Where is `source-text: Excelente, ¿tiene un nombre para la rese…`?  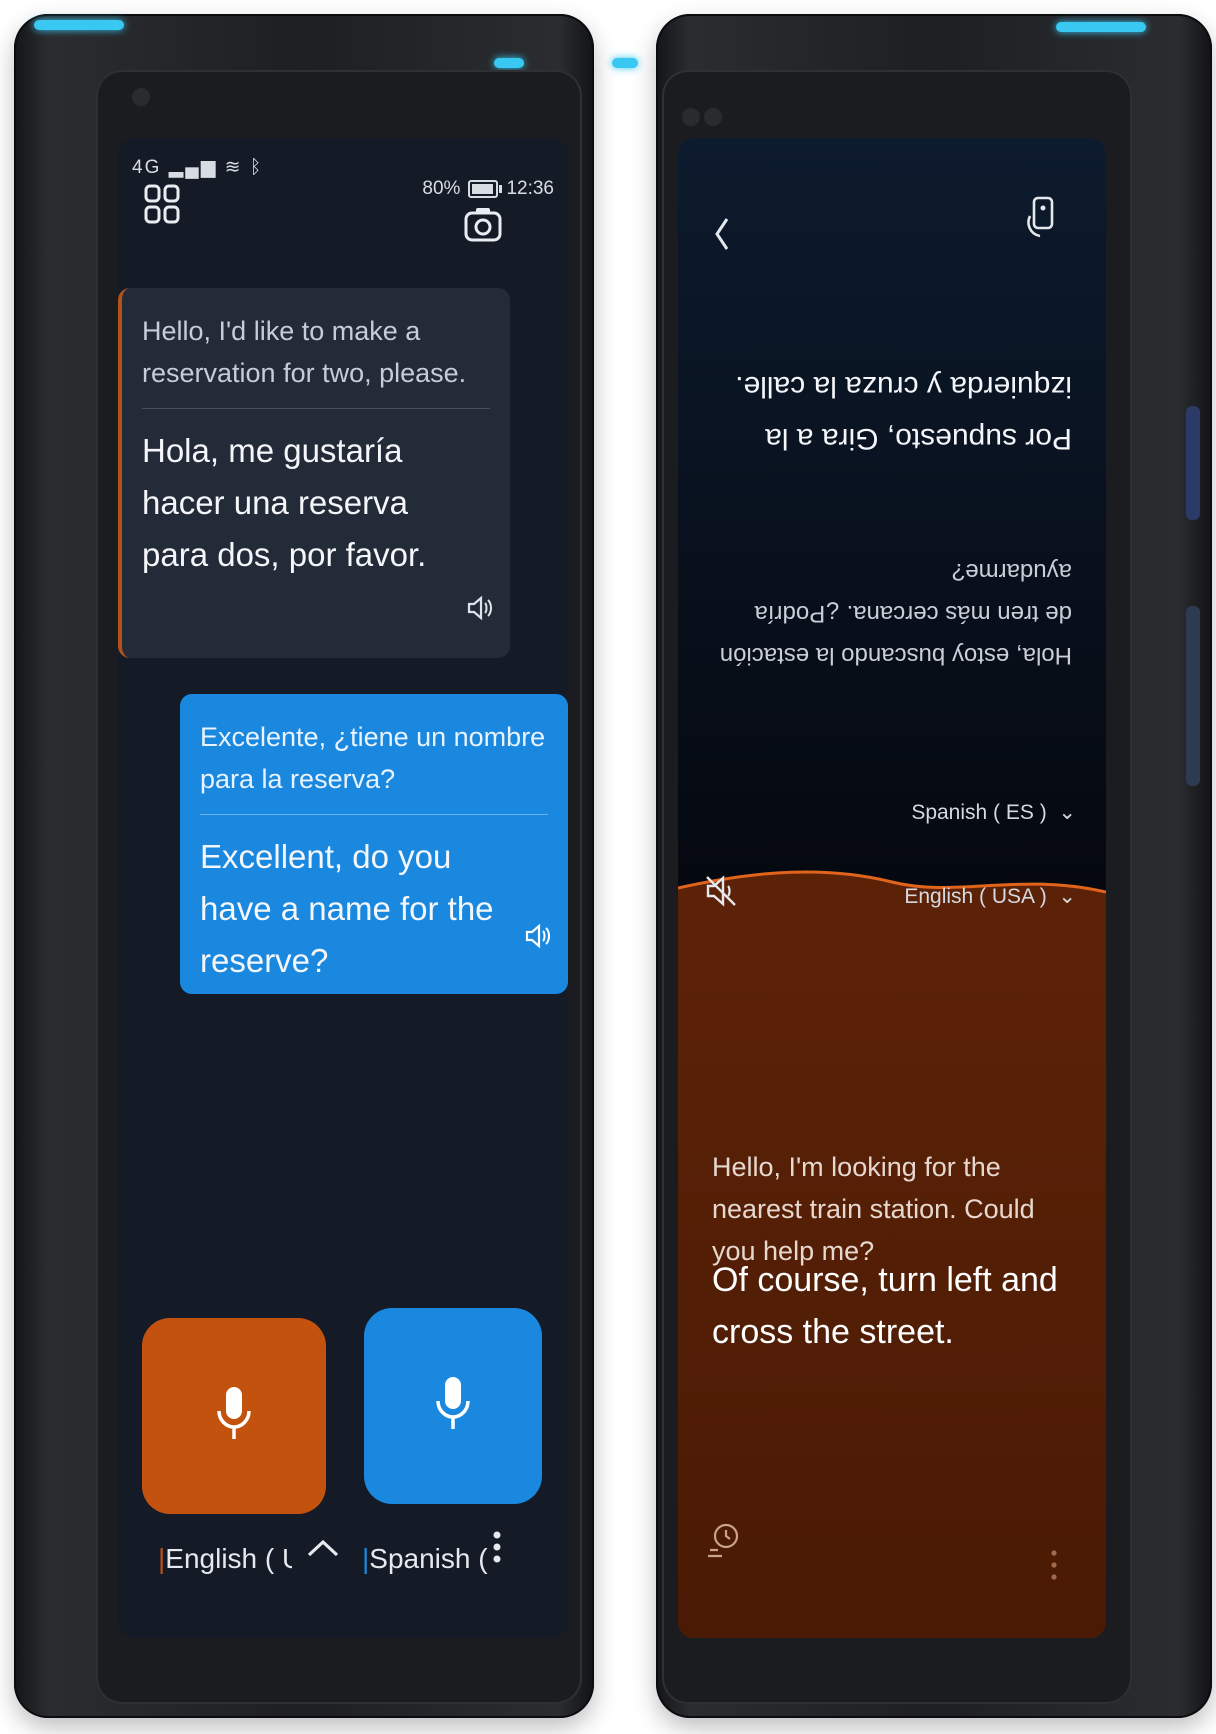
source-text: Excelente, ¿tiene un nombre para la rese… is located at coordinates (373, 758).